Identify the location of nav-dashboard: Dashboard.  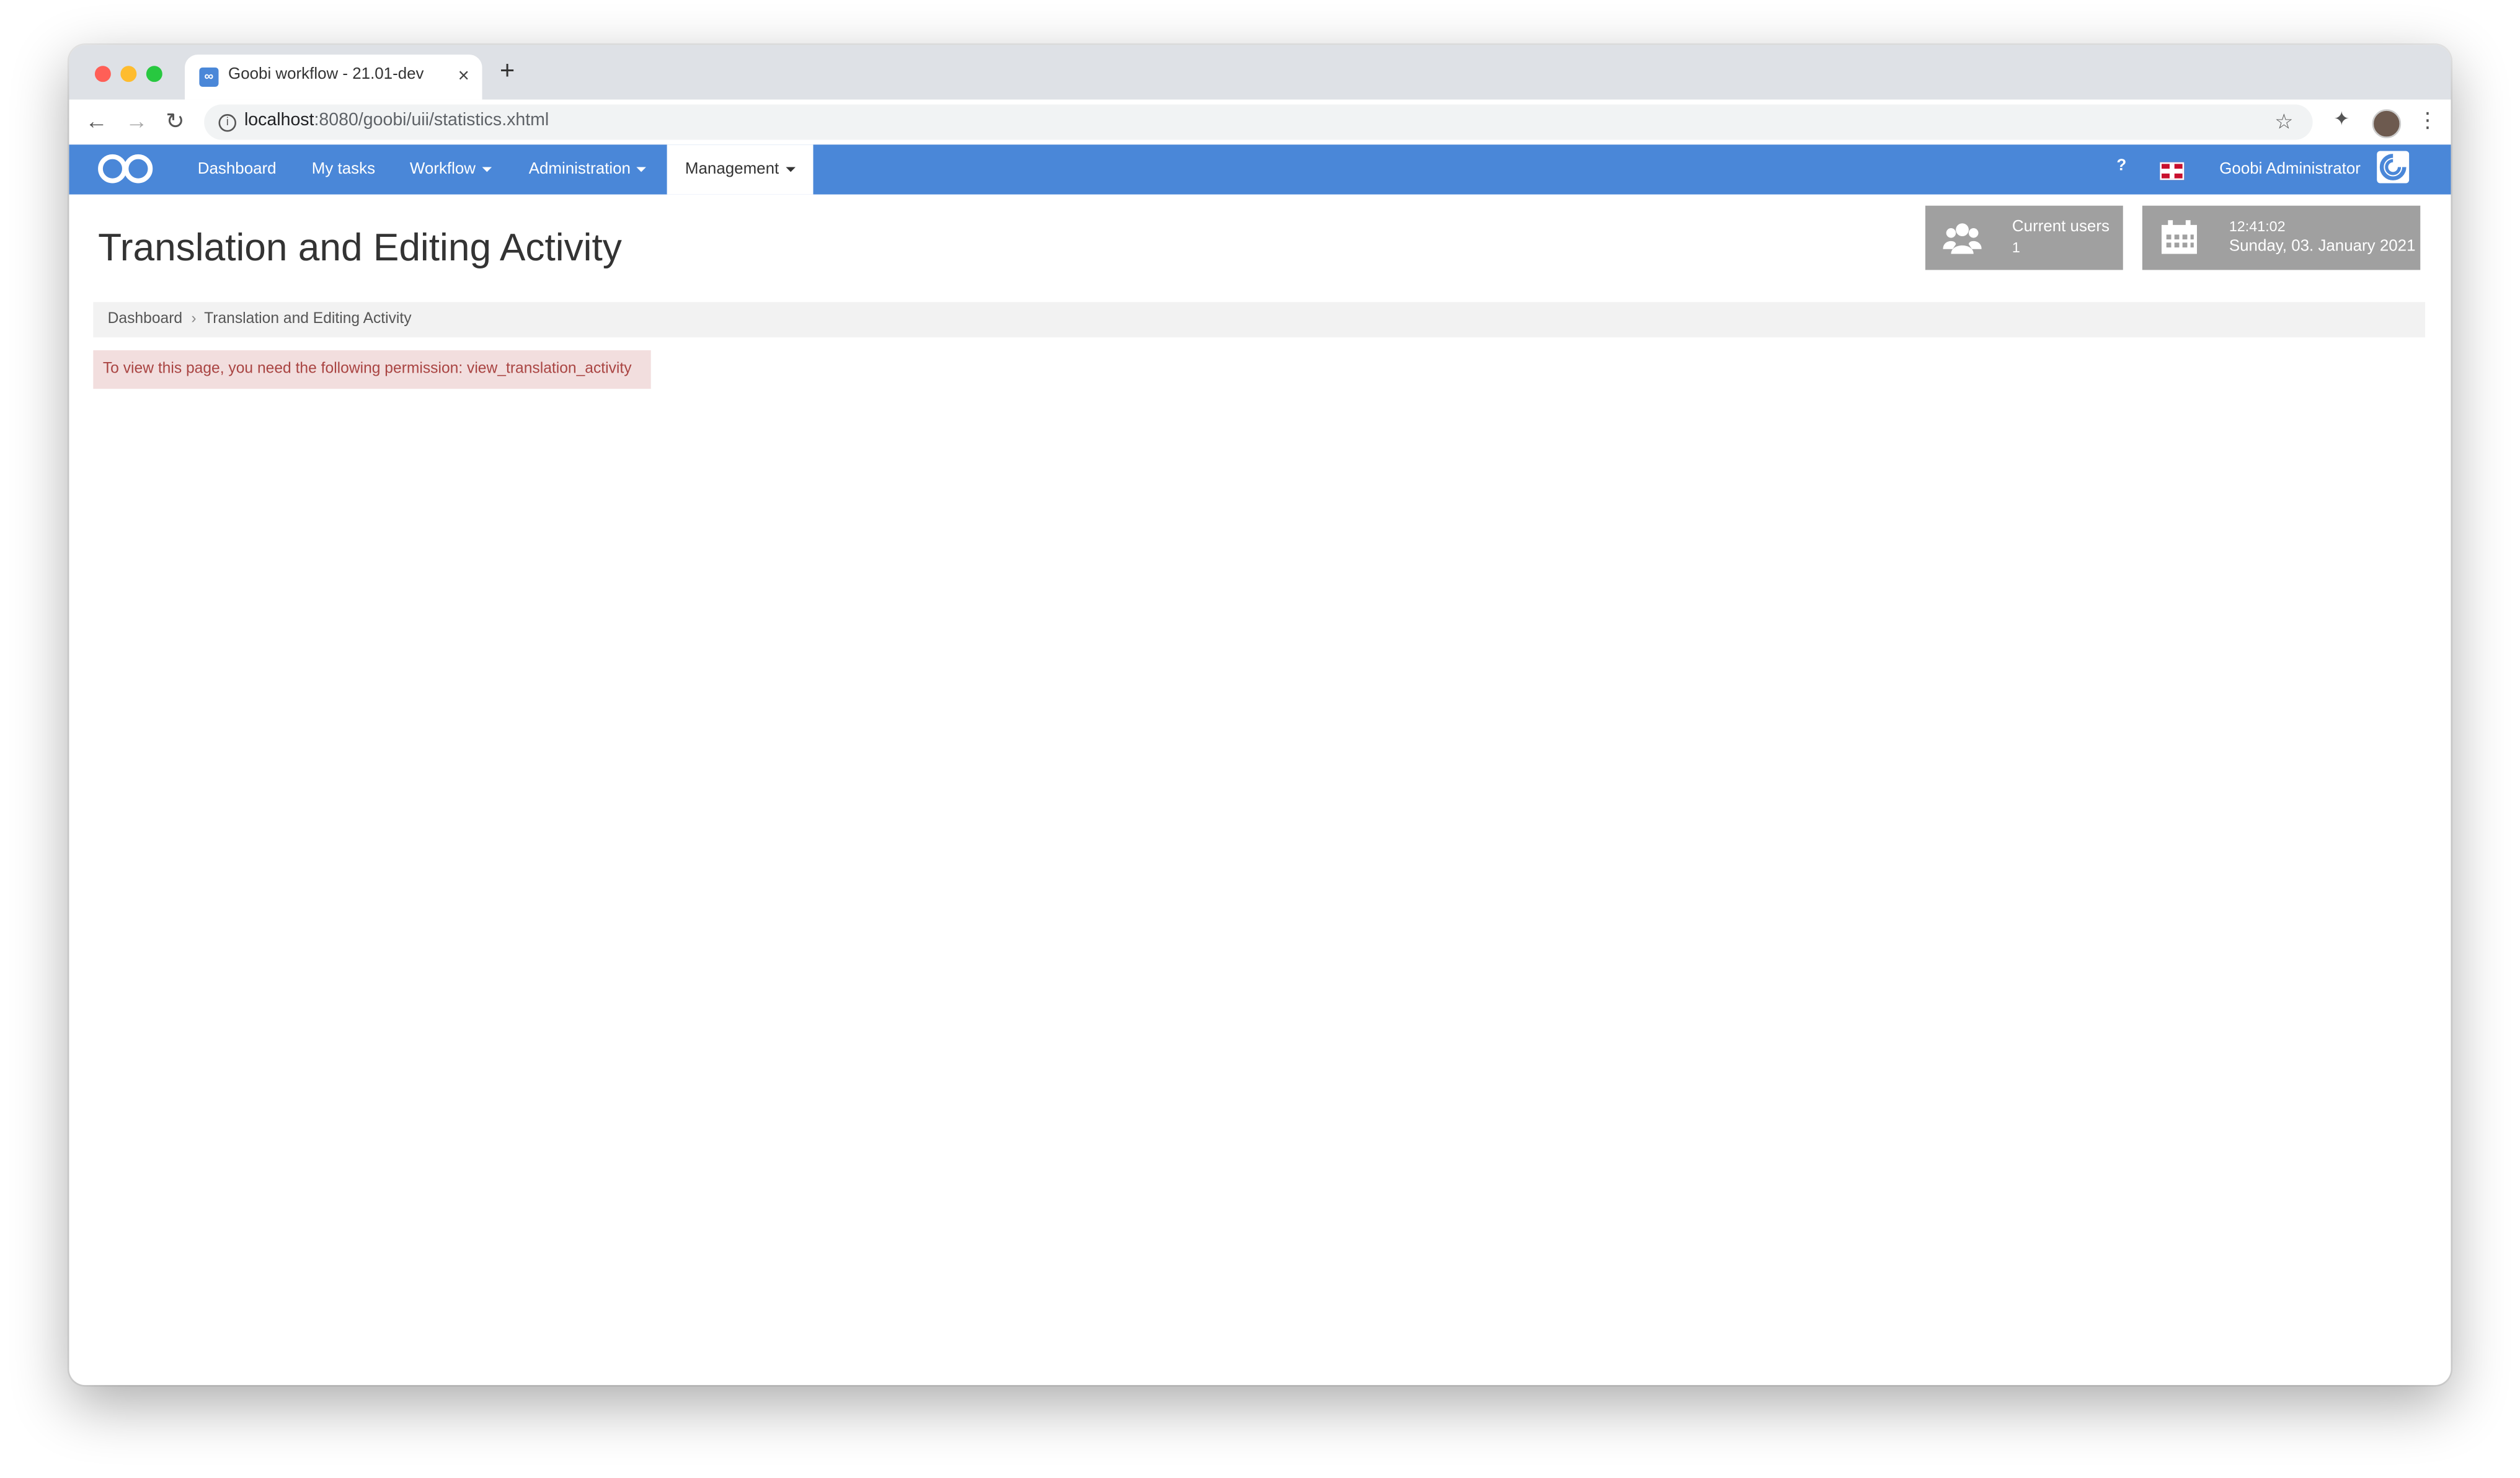
(237, 169).